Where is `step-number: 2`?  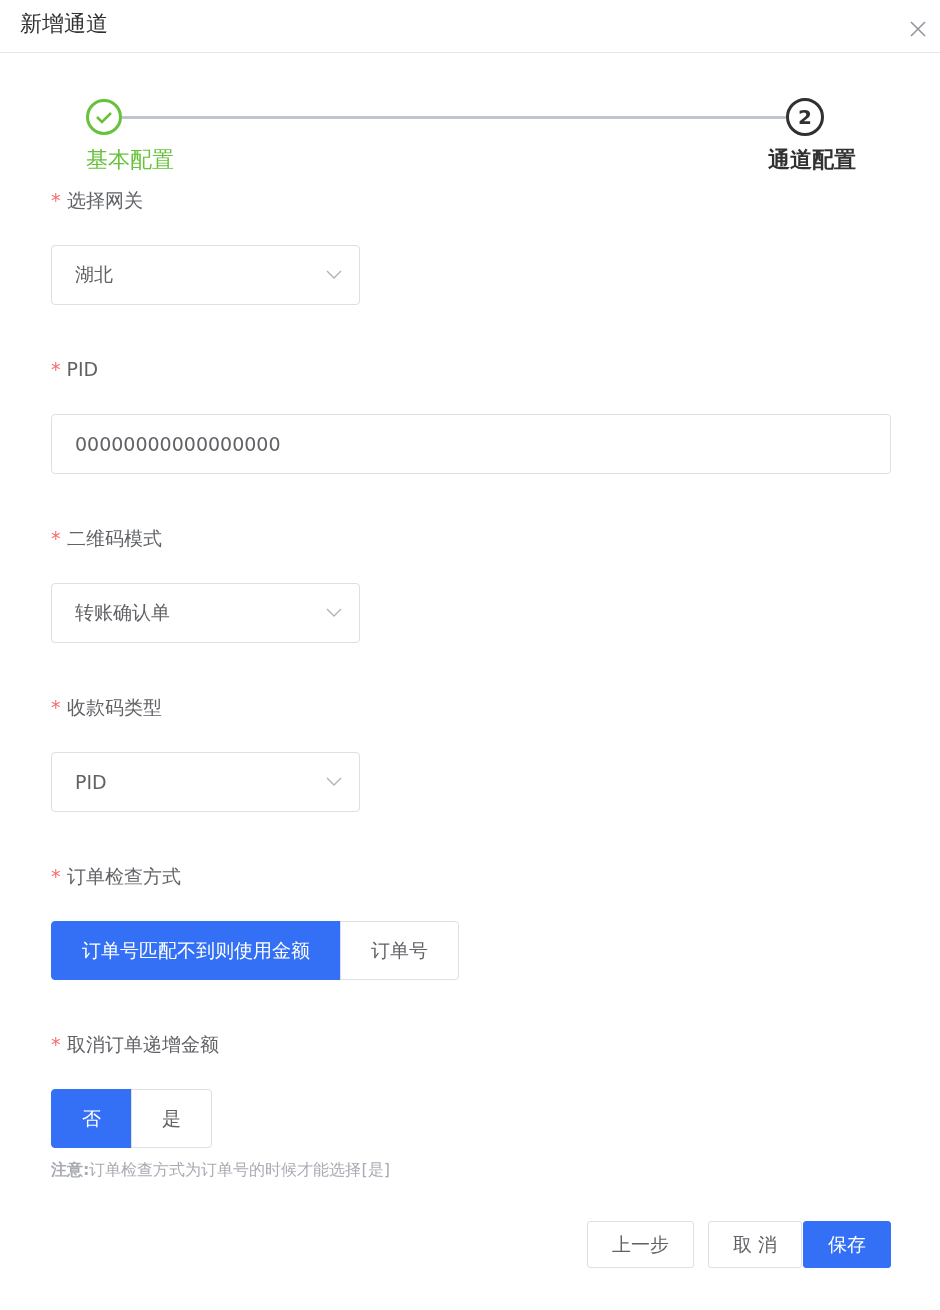
step-number: 2 is located at coordinates (805, 117).